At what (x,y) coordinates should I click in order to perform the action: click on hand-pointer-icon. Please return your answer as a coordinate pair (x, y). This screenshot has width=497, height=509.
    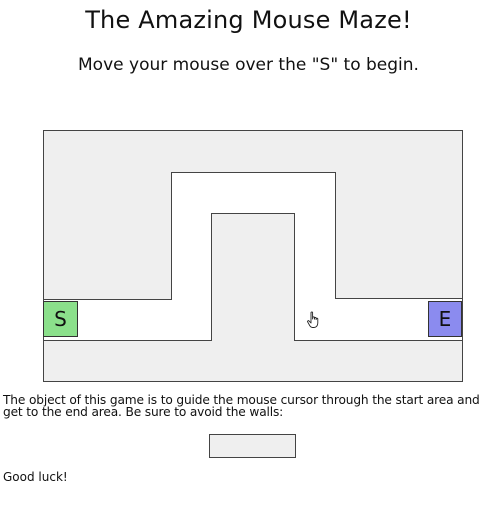
    Looking at the image, I should click on (313, 319).